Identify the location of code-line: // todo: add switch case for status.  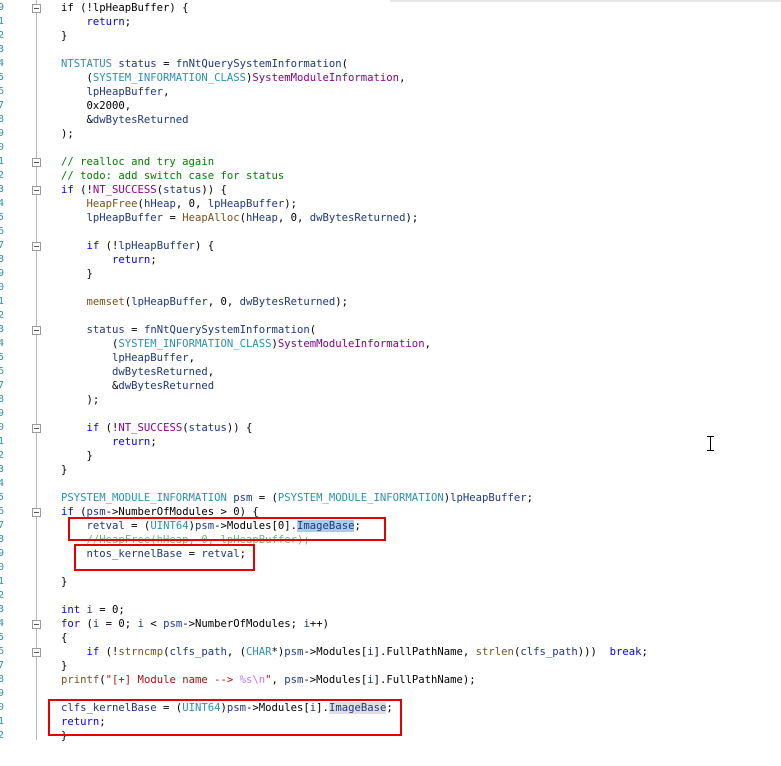
(172, 176).